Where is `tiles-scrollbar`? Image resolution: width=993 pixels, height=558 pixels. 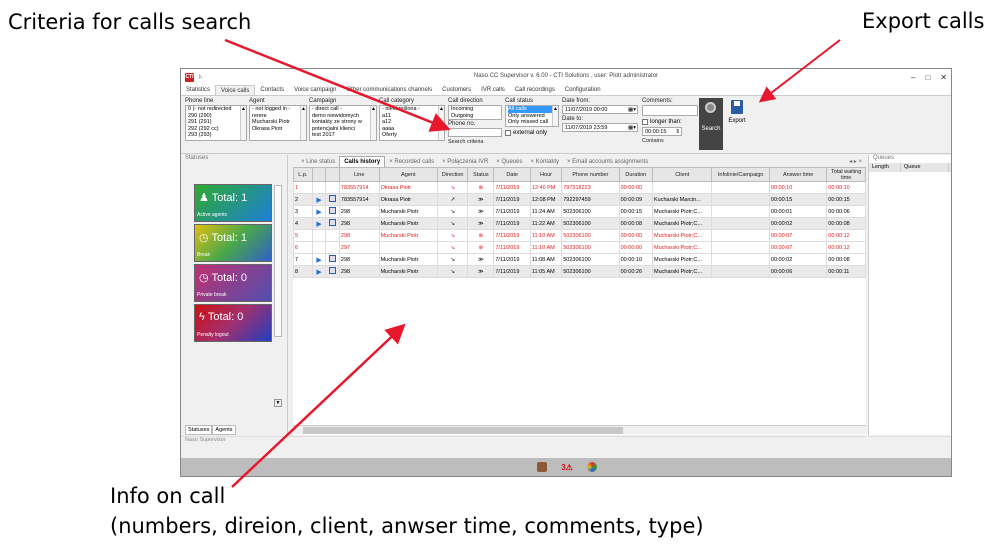 tiles-scrollbar is located at coordinates (278, 261).